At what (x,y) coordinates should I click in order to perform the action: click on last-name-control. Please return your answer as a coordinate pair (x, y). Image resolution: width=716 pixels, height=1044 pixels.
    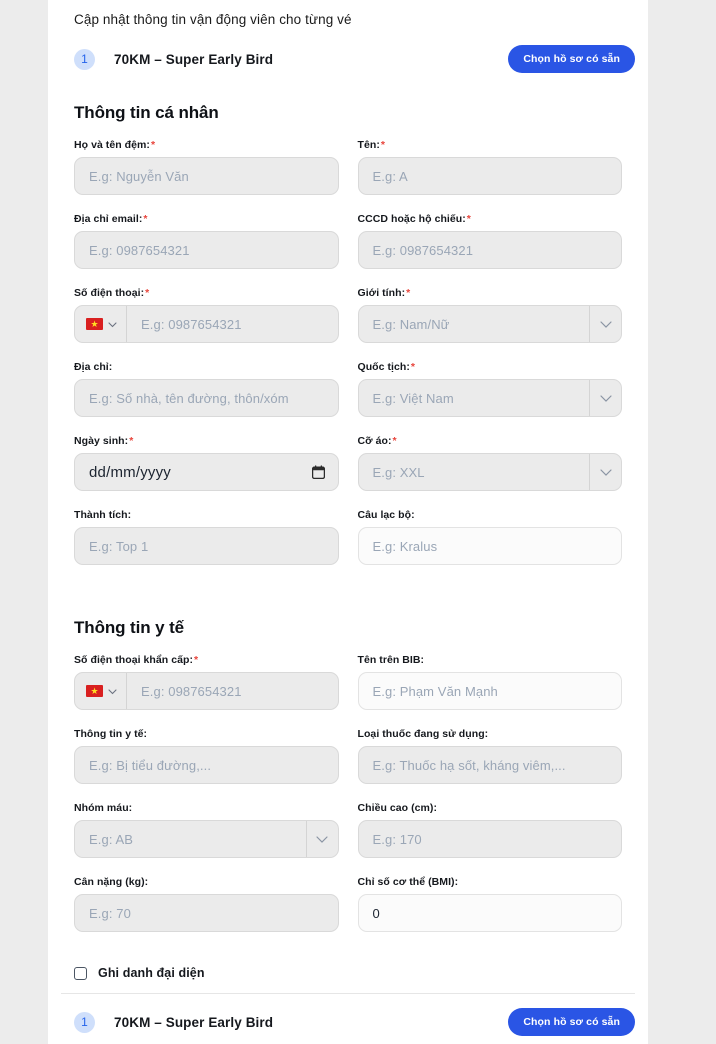
    Looking at the image, I should click on (206, 176).